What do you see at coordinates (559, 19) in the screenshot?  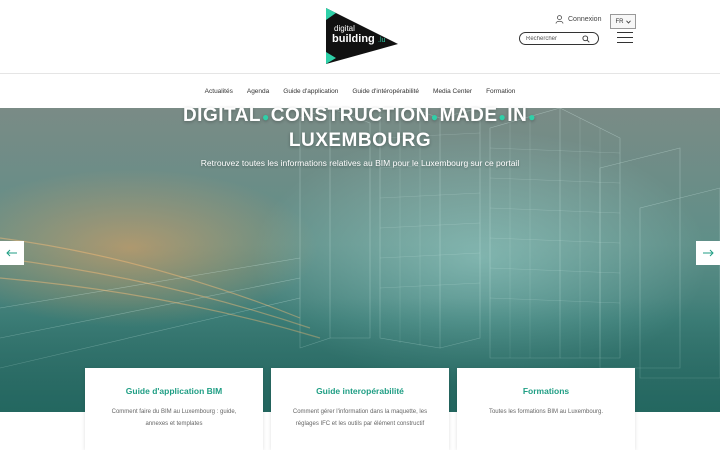 I see `user-icon` at bounding box center [559, 19].